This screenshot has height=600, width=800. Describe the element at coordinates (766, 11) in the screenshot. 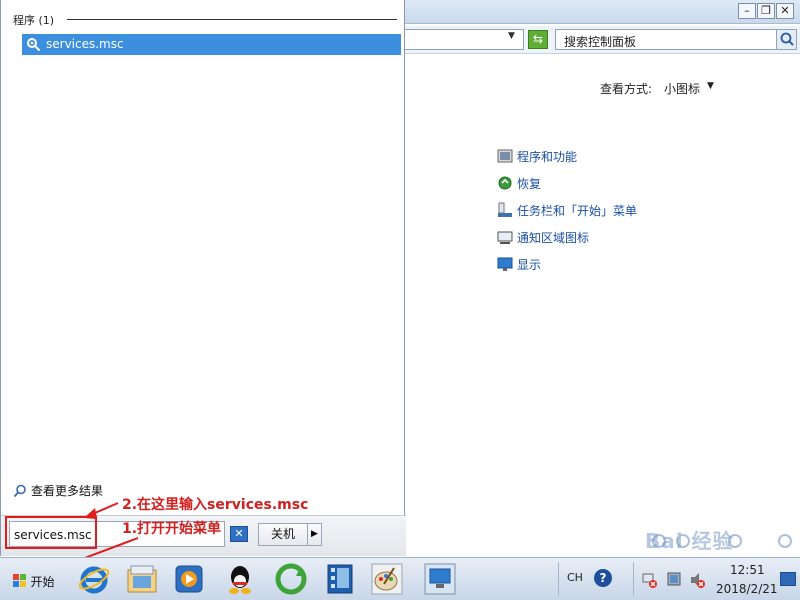

I see `maximize-button: ❐` at that location.